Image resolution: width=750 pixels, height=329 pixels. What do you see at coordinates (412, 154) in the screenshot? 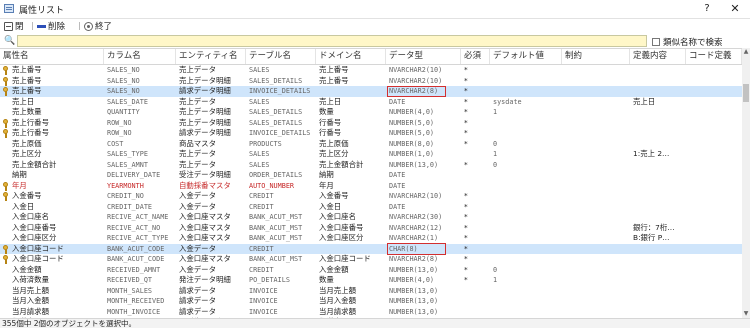
I see `cell-type: NUMBER(1,0)` at bounding box center [412, 154].